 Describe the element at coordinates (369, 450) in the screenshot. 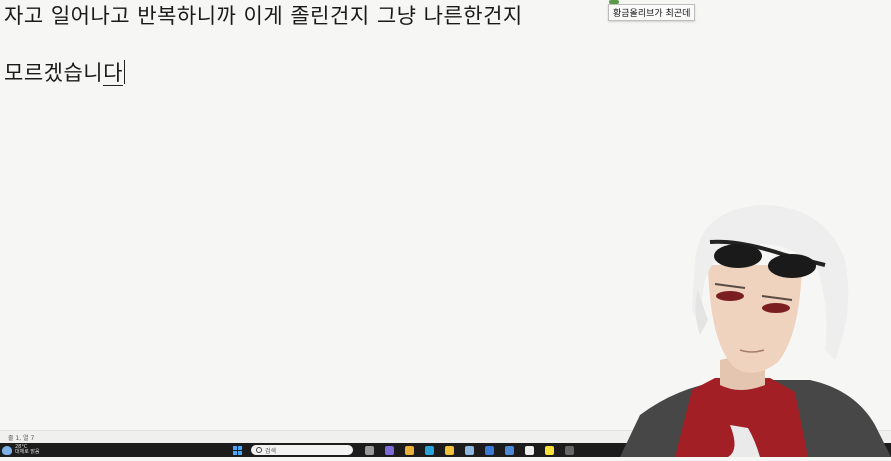

I see `task-view-icon` at that location.